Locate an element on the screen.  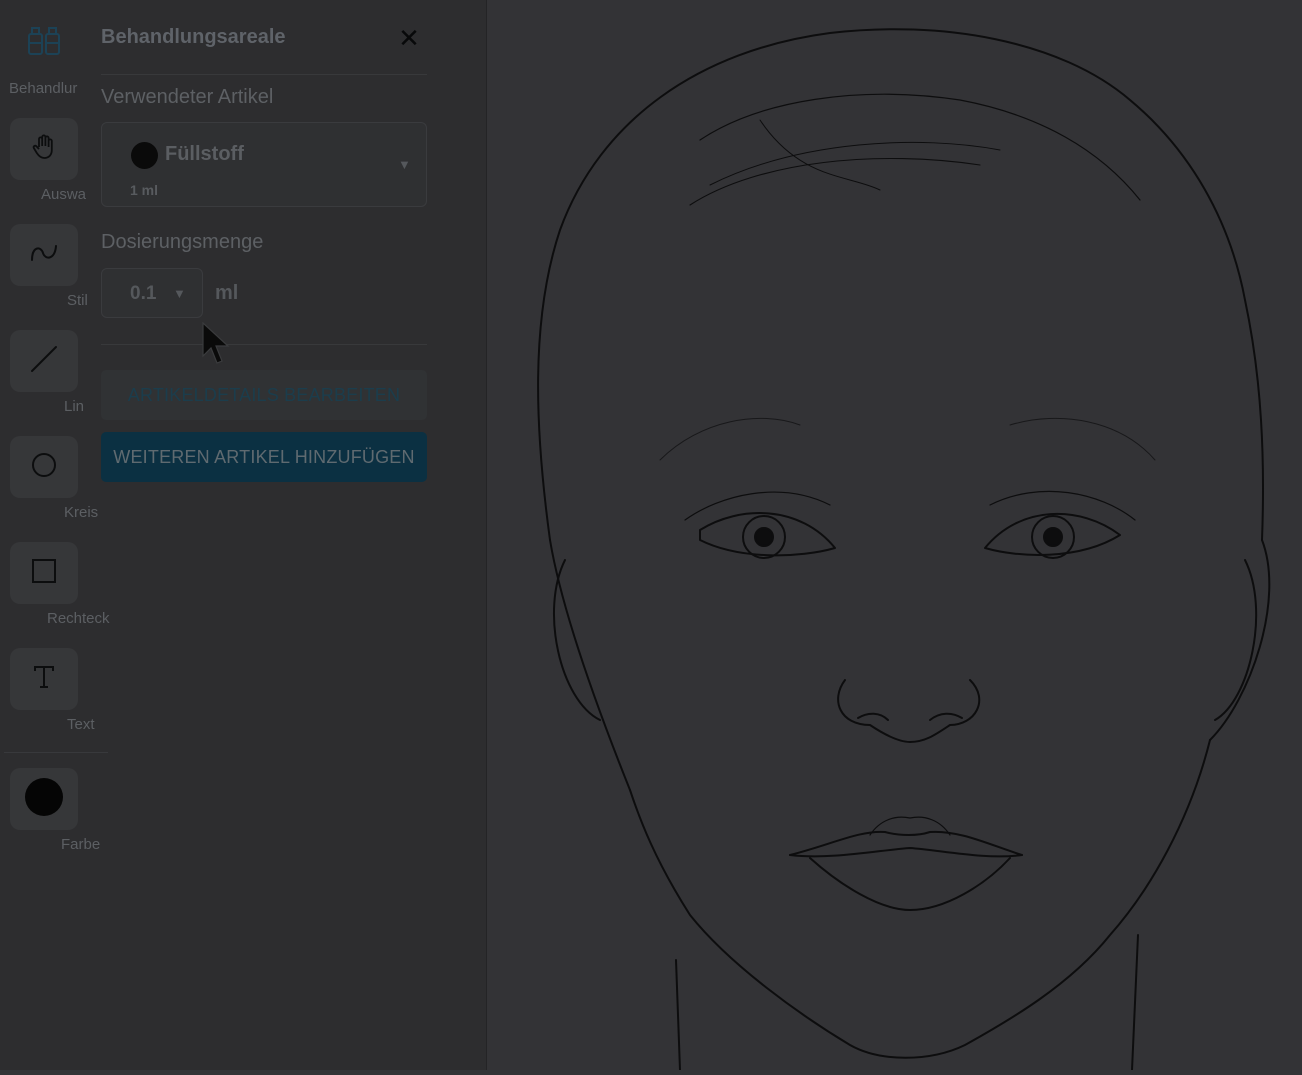
tool-label: Text is located at coordinates (81, 724).